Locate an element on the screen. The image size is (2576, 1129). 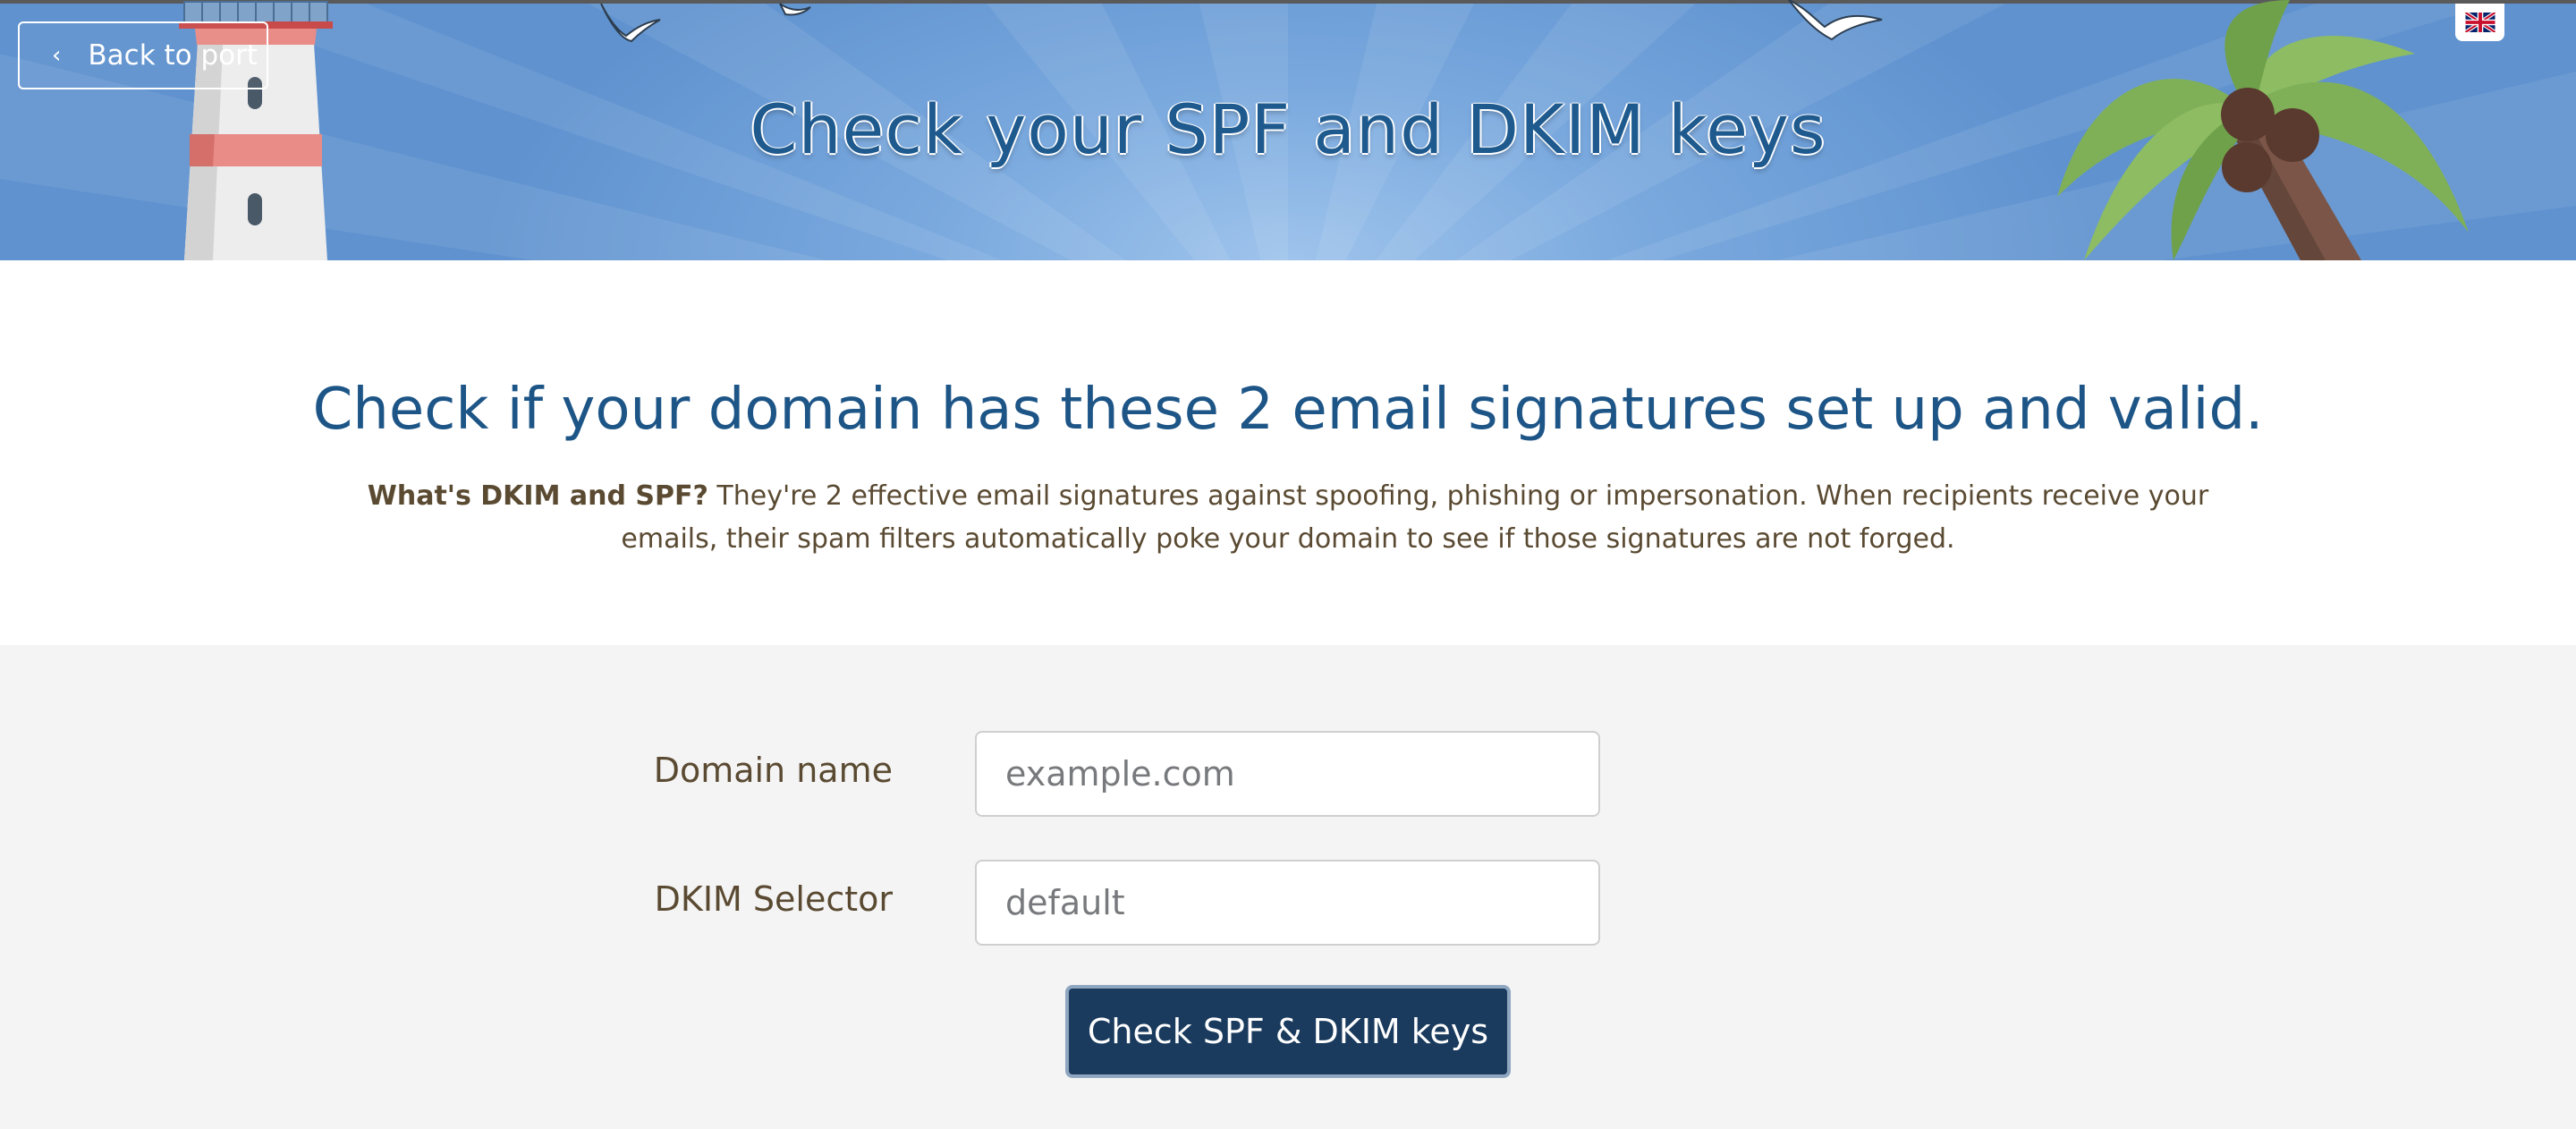
domain-name-input is located at coordinates (1287, 774).